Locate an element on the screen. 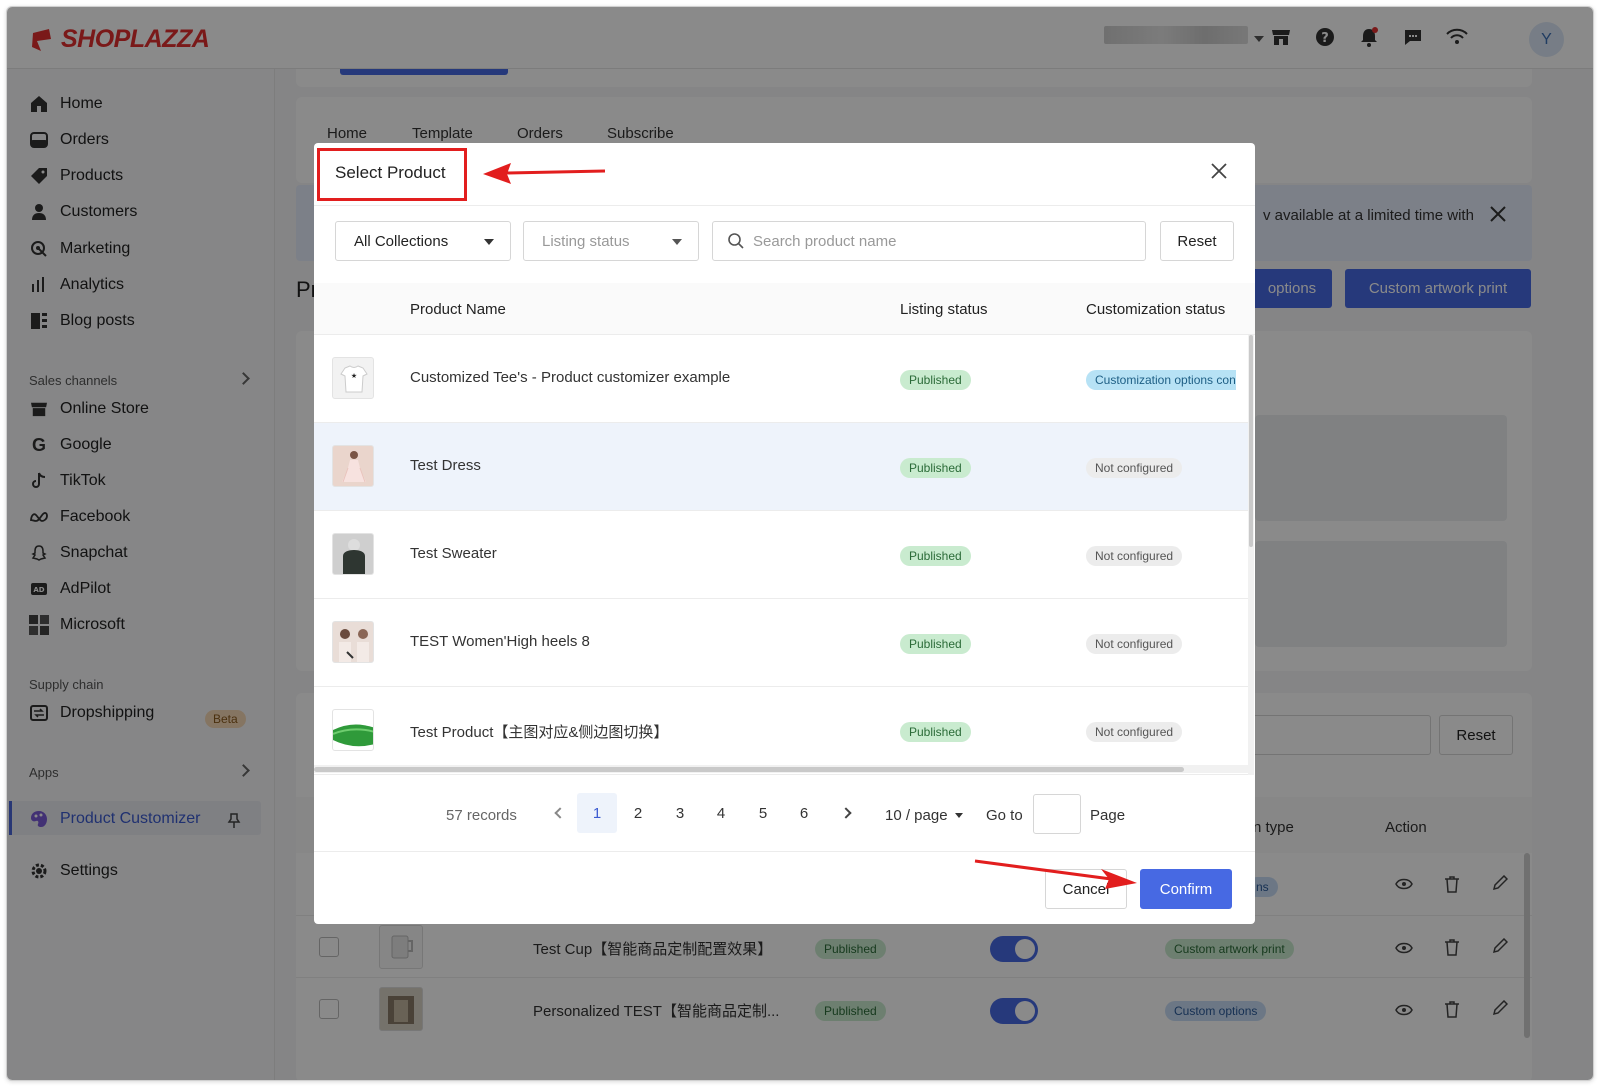 The width and height of the screenshot is (1600, 1087). page-2-button: 2 is located at coordinates (638, 813).